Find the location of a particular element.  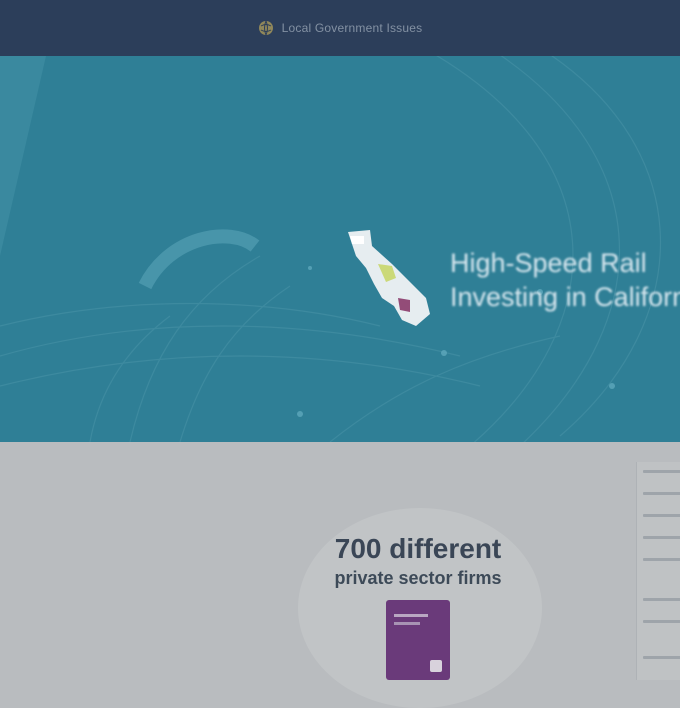

product-badge-icon is located at coordinates (436, 666).